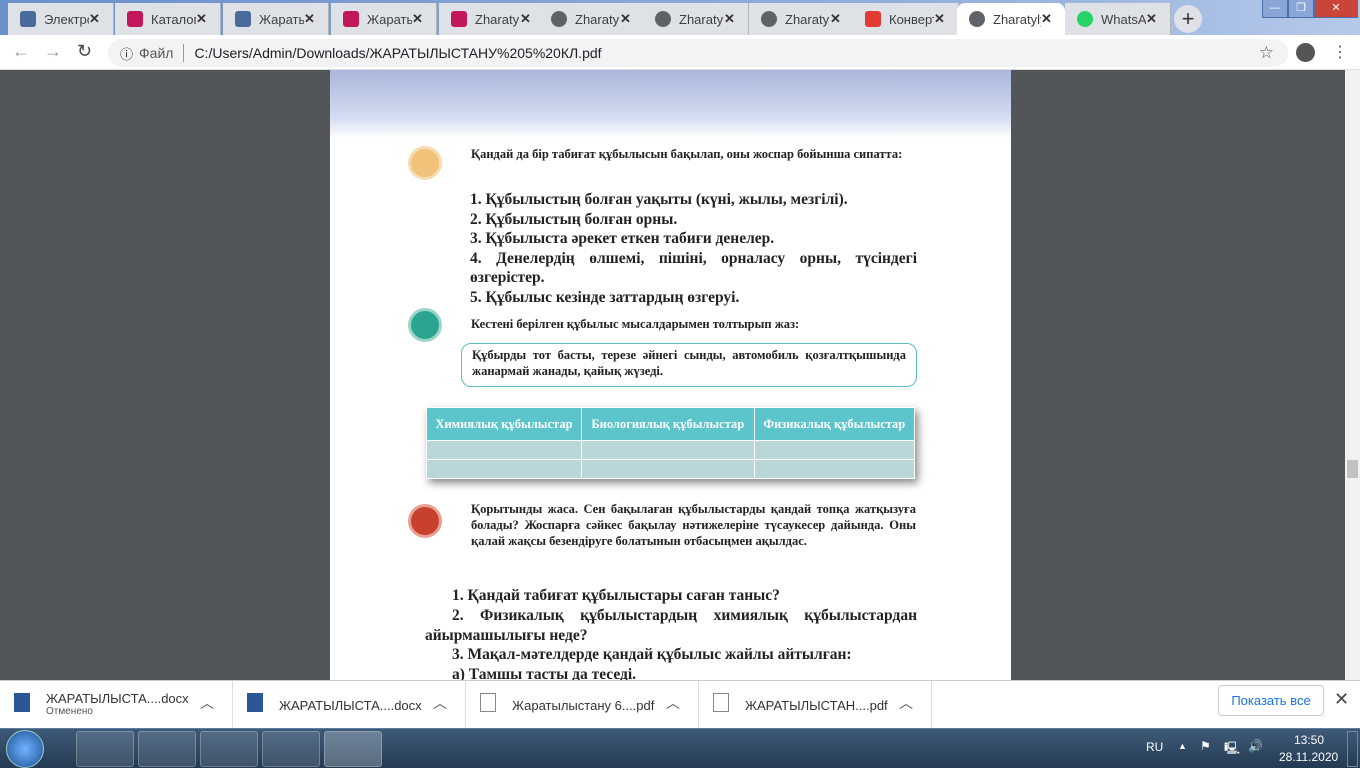  What do you see at coordinates (582, 705) in the screenshot?
I see `download-item: Жаратылыстану 6....pdf ︿` at bounding box center [582, 705].